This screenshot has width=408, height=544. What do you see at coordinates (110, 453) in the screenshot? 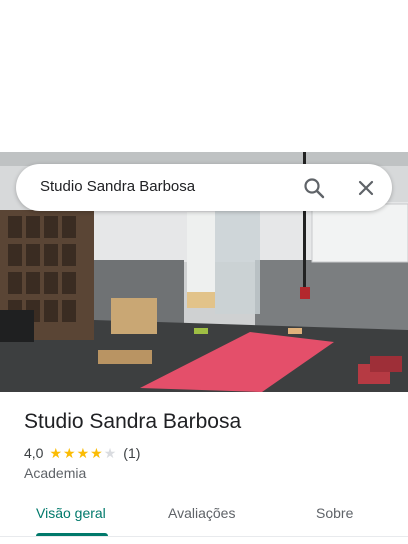
I see `star-empty-icon: ★` at bounding box center [110, 453].